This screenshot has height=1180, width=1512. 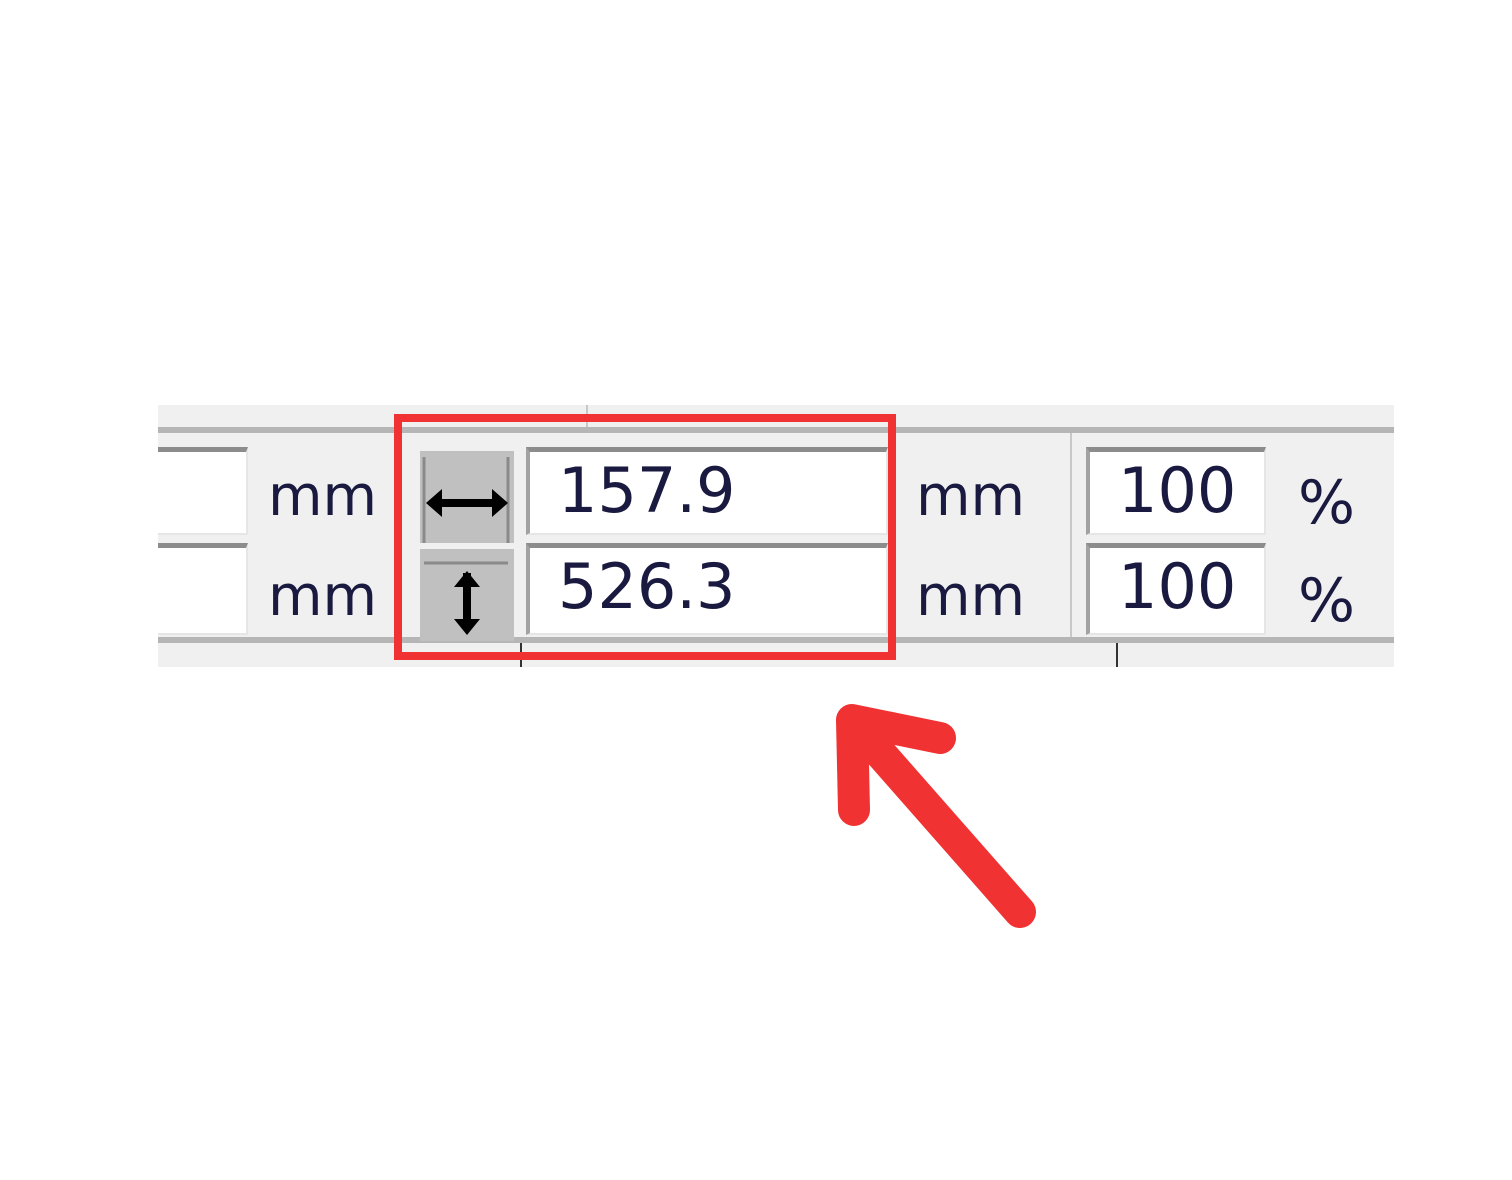 What do you see at coordinates (1327, 503) in the screenshot?
I see `width-scale-unit: %` at bounding box center [1327, 503].